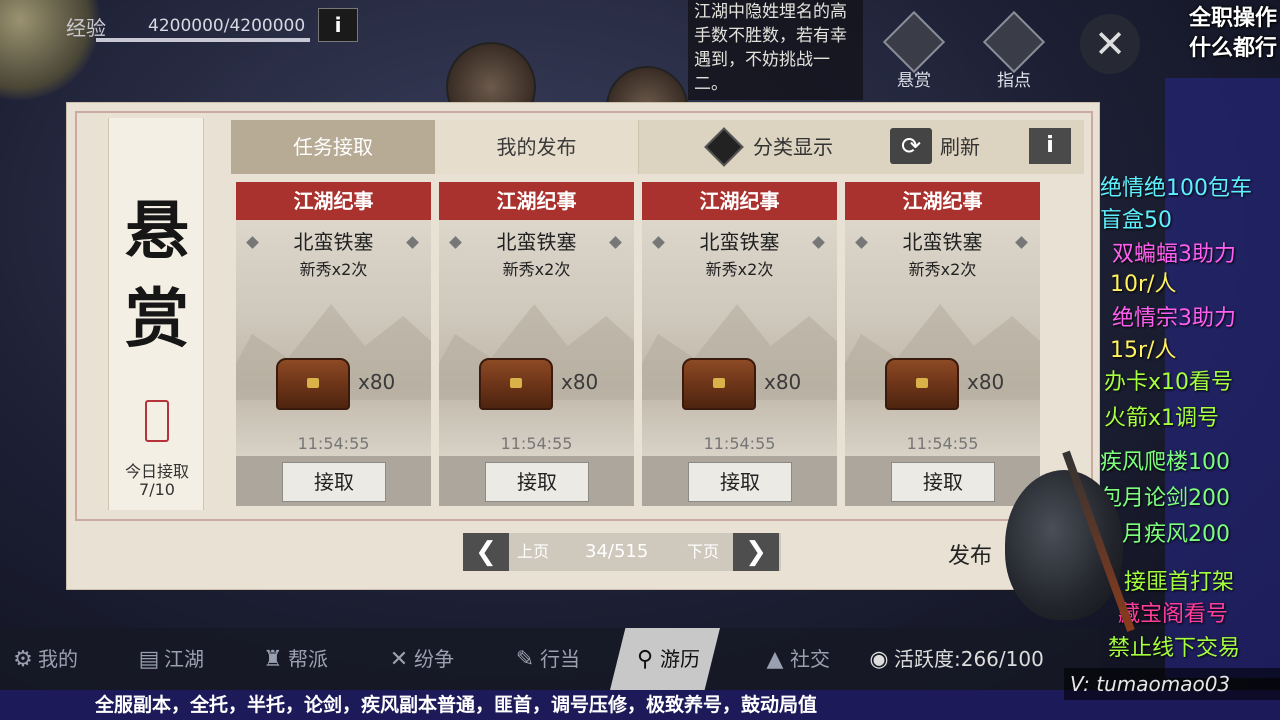 The height and width of the screenshot is (720, 1280). What do you see at coordinates (1136, 220) in the screenshot?
I see `overlay-line: 盲盒50` at bounding box center [1136, 220].